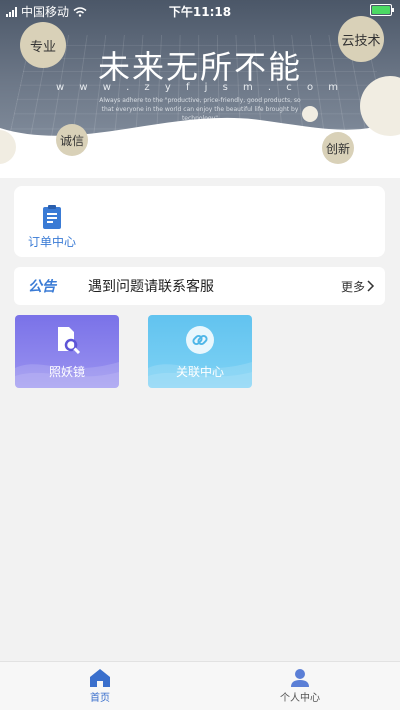 The height and width of the screenshot is (710, 400). What do you see at coordinates (300, 698) in the screenshot?
I see `nav-profile-label: 个人中心` at bounding box center [300, 698].